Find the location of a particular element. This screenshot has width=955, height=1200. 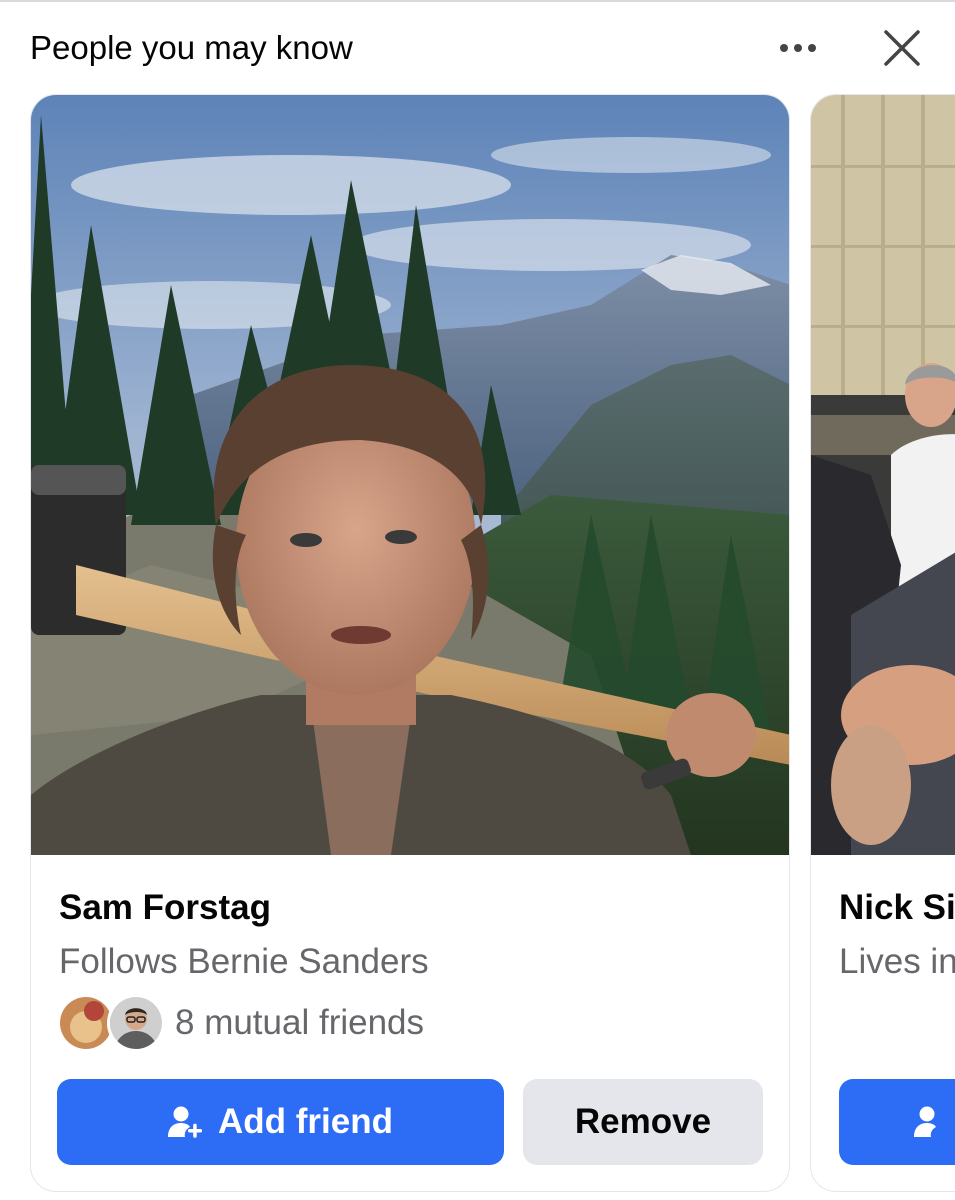

mutual-friend-avatar is located at coordinates (136, 1023).